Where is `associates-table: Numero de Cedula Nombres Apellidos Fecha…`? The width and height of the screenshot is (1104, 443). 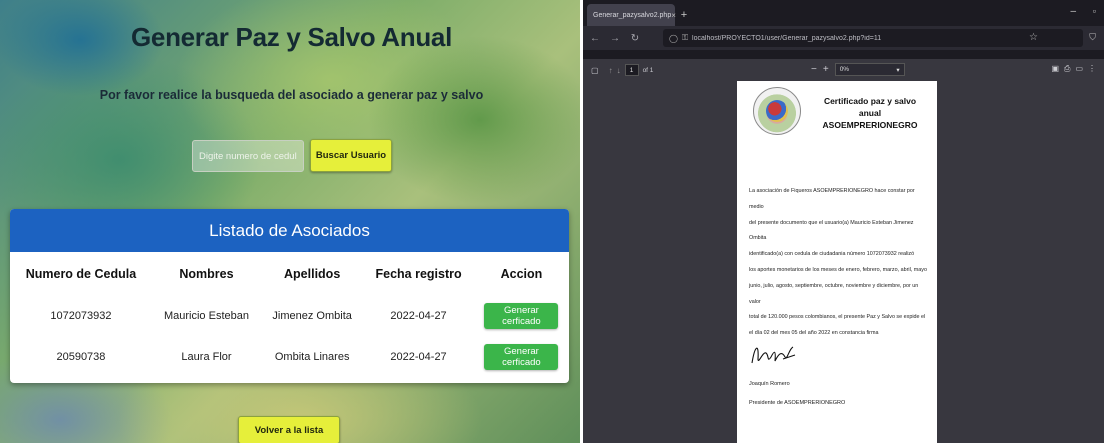
associates-table: Numero de Cedula Nombres Apellidos Fecha… is located at coordinates (289, 314).